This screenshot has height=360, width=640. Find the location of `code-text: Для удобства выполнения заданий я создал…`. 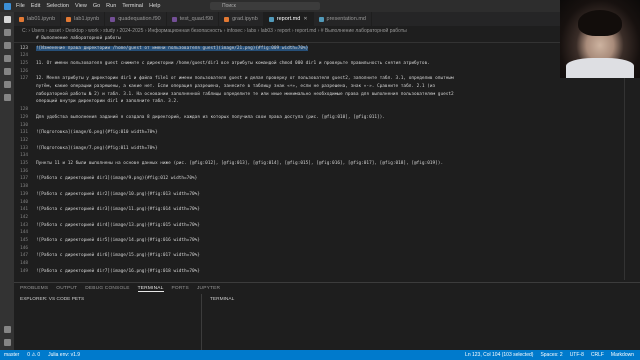

code-text: Для удобства выполнения заданий я создал… is located at coordinates (210, 117).